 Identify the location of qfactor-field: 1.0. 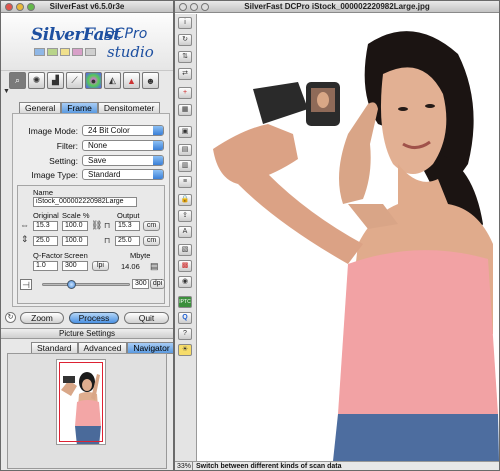
(45, 266).